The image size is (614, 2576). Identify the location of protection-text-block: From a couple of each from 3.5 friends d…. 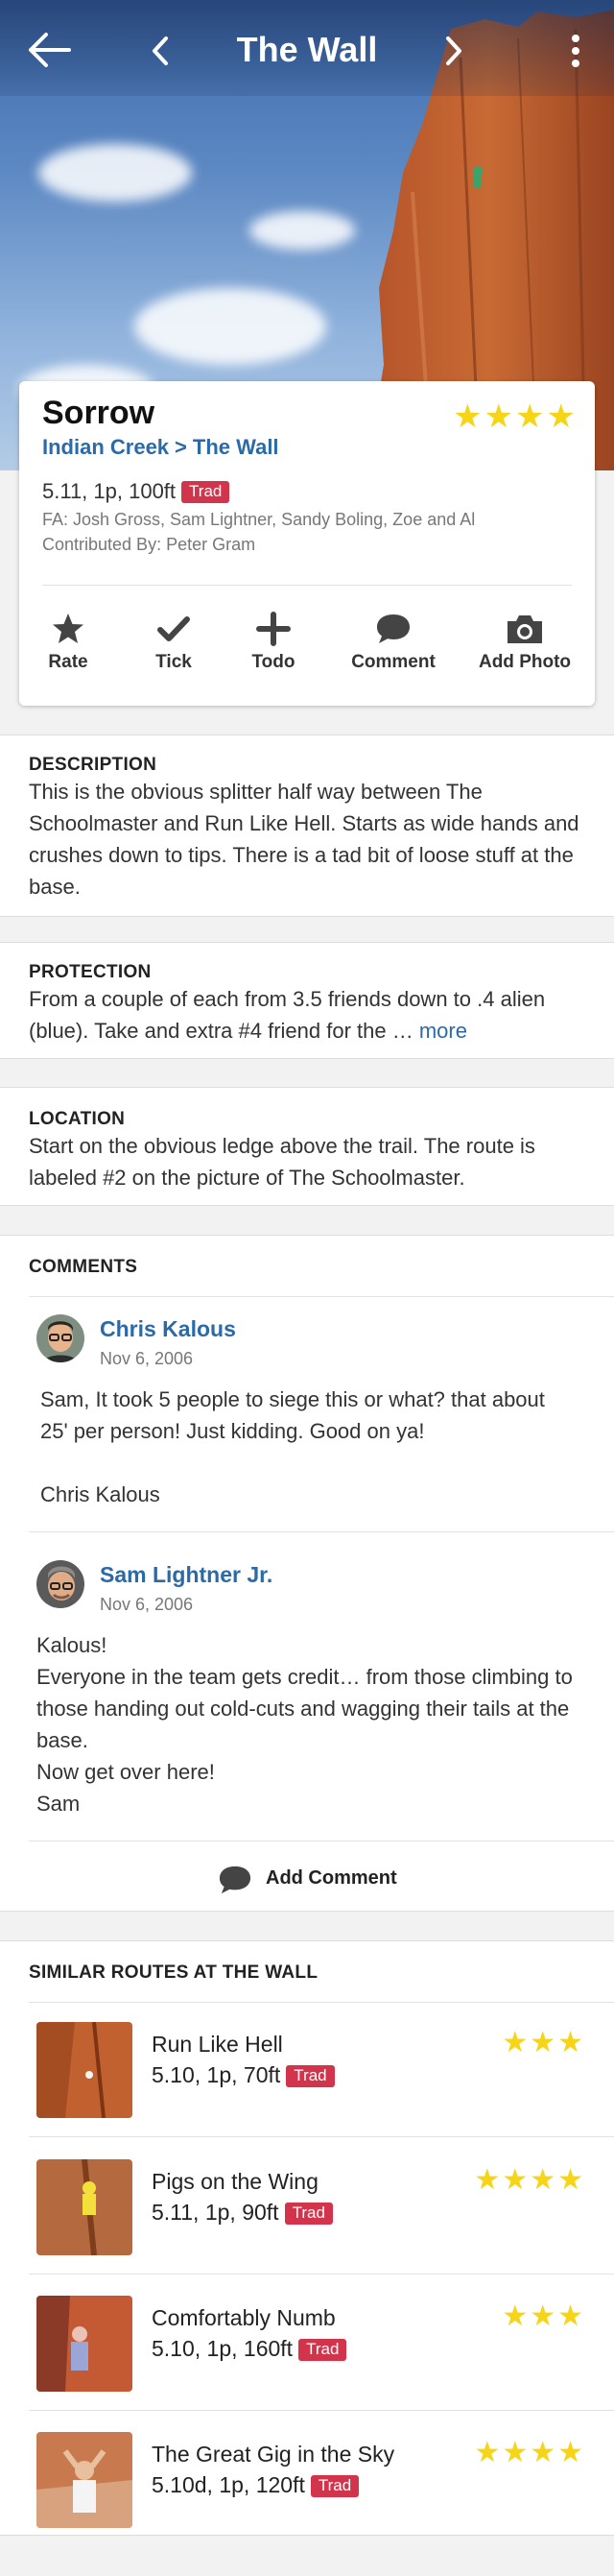
(307, 1015).